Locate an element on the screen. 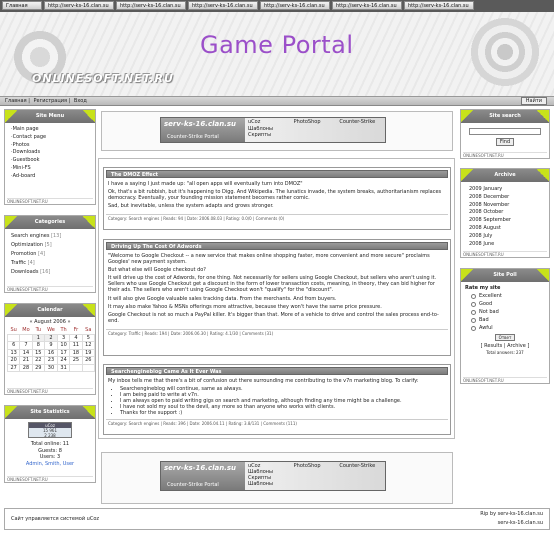 This screenshot has height=534, width=554. calendar-day: 6 is located at coordinates (13, 345).